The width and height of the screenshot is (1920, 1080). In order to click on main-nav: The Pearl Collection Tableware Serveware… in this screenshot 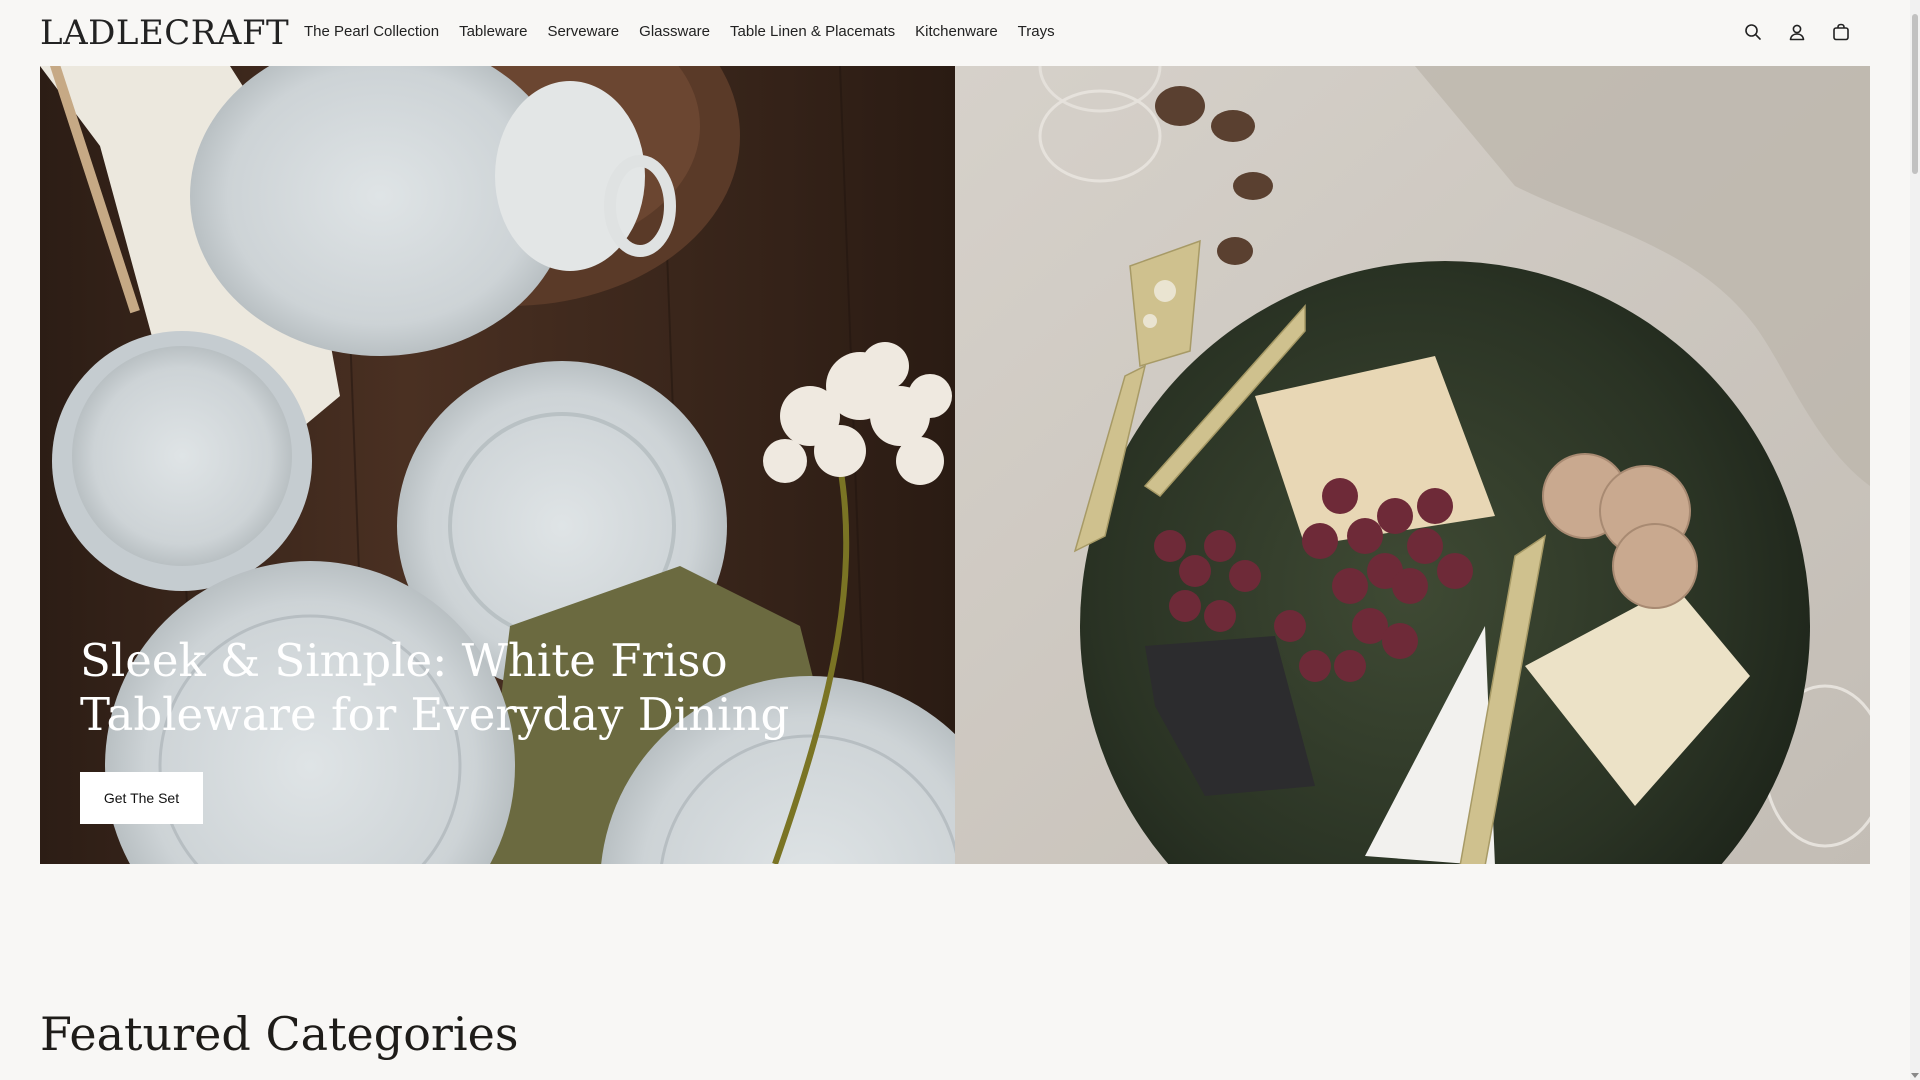, I will do `click(689, 32)`.